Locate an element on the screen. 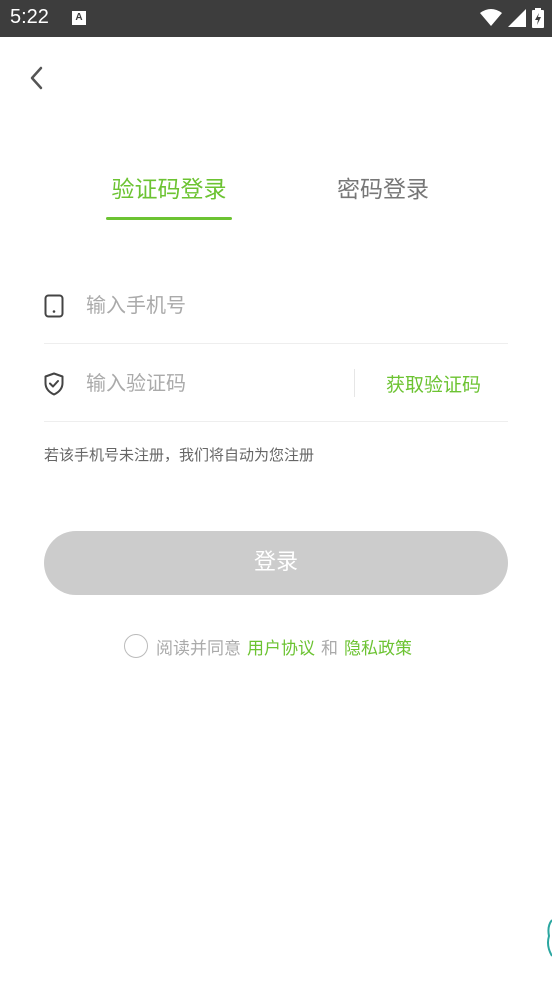 The width and height of the screenshot is (552, 983). status-bar: 5:22 A is located at coordinates (276, 18).